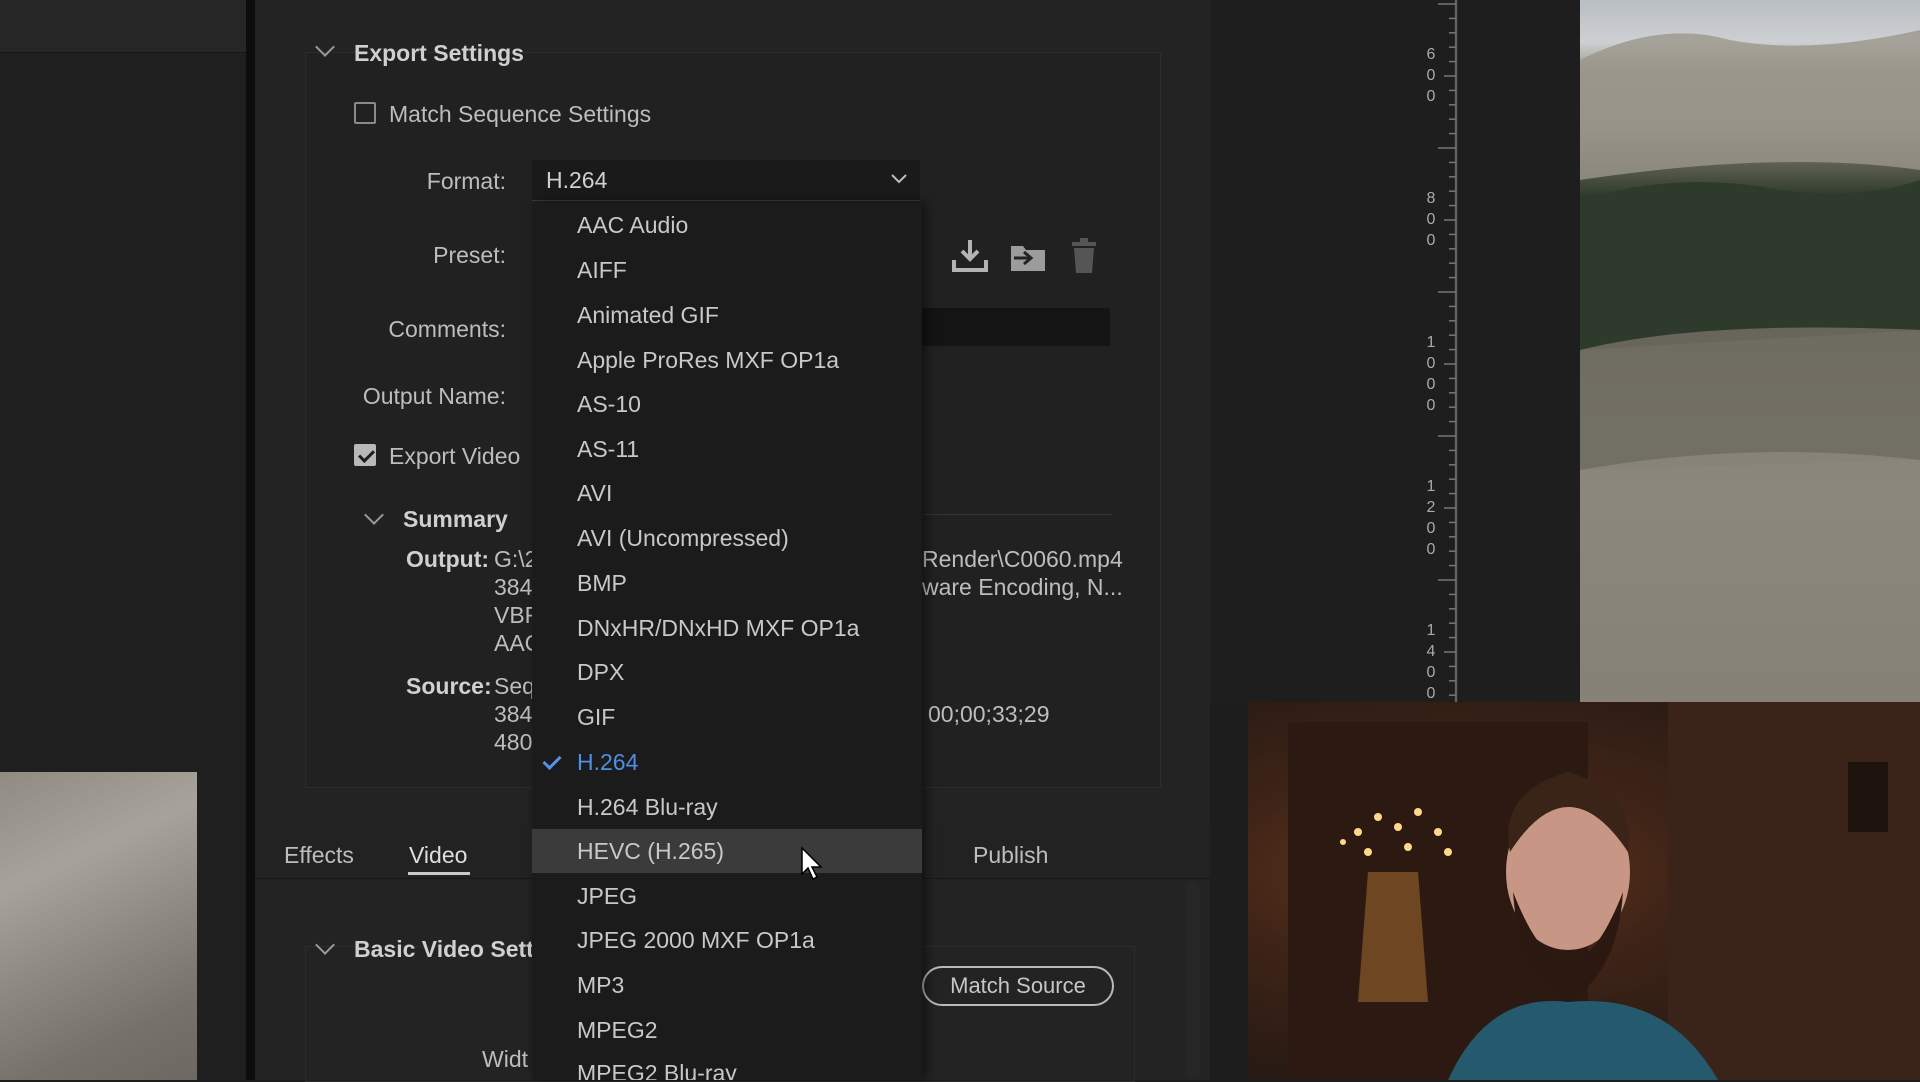 The width and height of the screenshot is (1920, 1082). What do you see at coordinates (727, 985) in the screenshot?
I see `dropdown-item-mp3: MP3` at bounding box center [727, 985].